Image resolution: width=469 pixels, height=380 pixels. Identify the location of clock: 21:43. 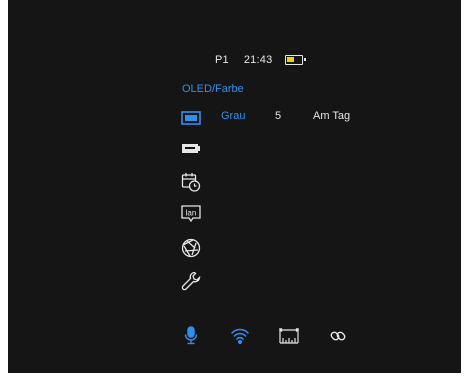
(258, 60).